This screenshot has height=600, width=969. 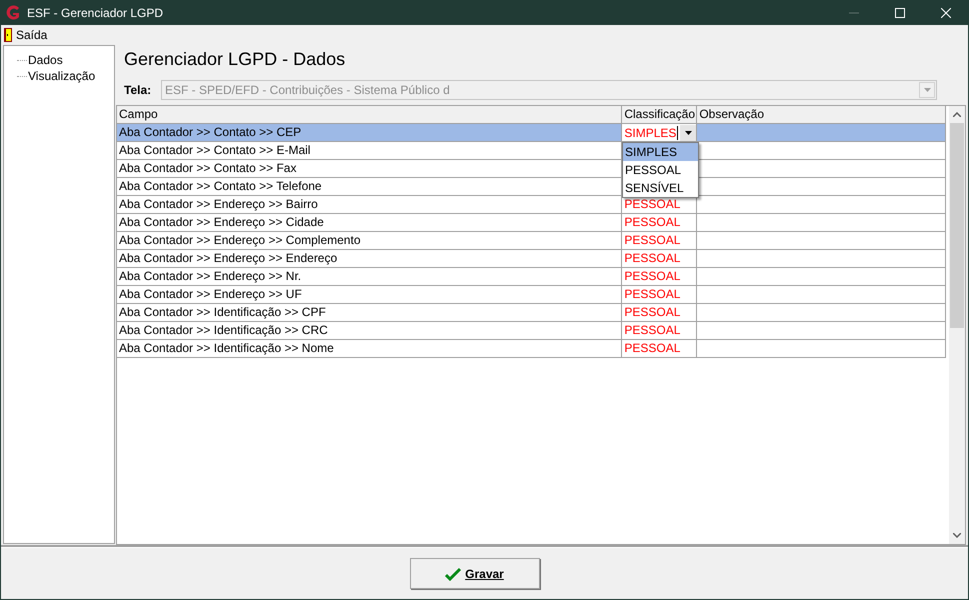 What do you see at coordinates (660, 170) in the screenshot?
I see `dropdown-option: PESSOAL` at bounding box center [660, 170].